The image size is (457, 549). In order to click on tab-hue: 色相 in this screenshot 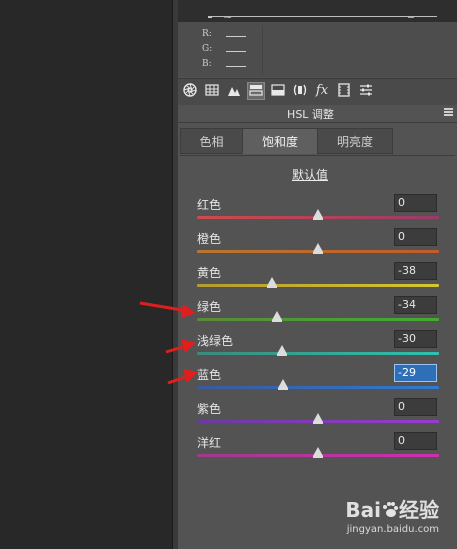, I will do `click(211, 141)`.